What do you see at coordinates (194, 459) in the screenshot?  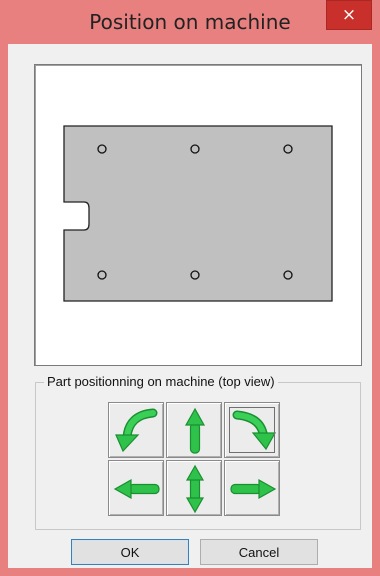 I see `positioning-button-grid` at bounding box center [194, 459].